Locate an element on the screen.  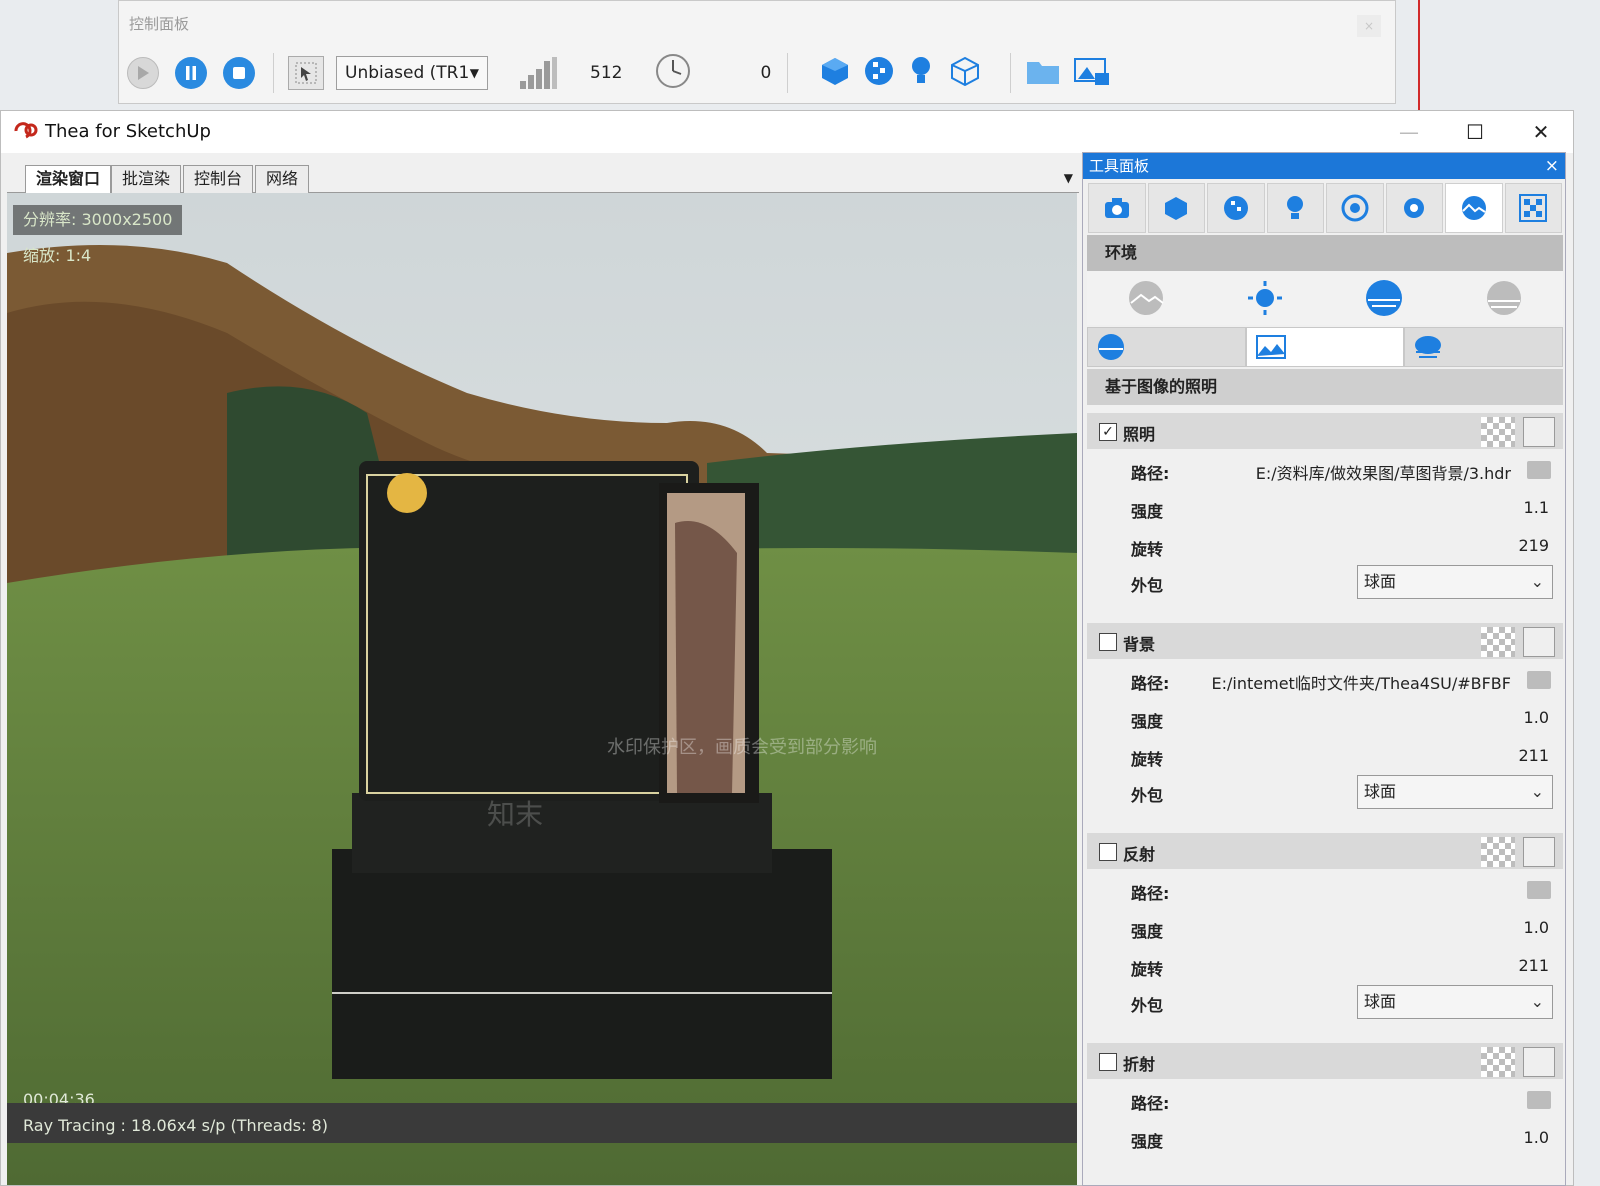
illumination-checkbox: ✓ is located at coordinates (1108, 432).